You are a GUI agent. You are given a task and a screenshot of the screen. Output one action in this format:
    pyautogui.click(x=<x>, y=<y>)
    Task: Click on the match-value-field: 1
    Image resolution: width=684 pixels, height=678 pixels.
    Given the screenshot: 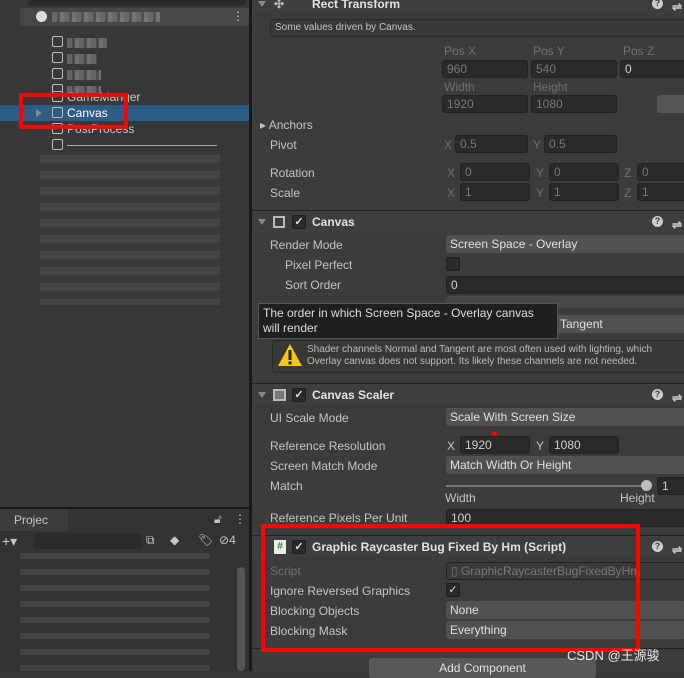 What is the action you would take?
    pyautogui.click(x=670, y=486)
    